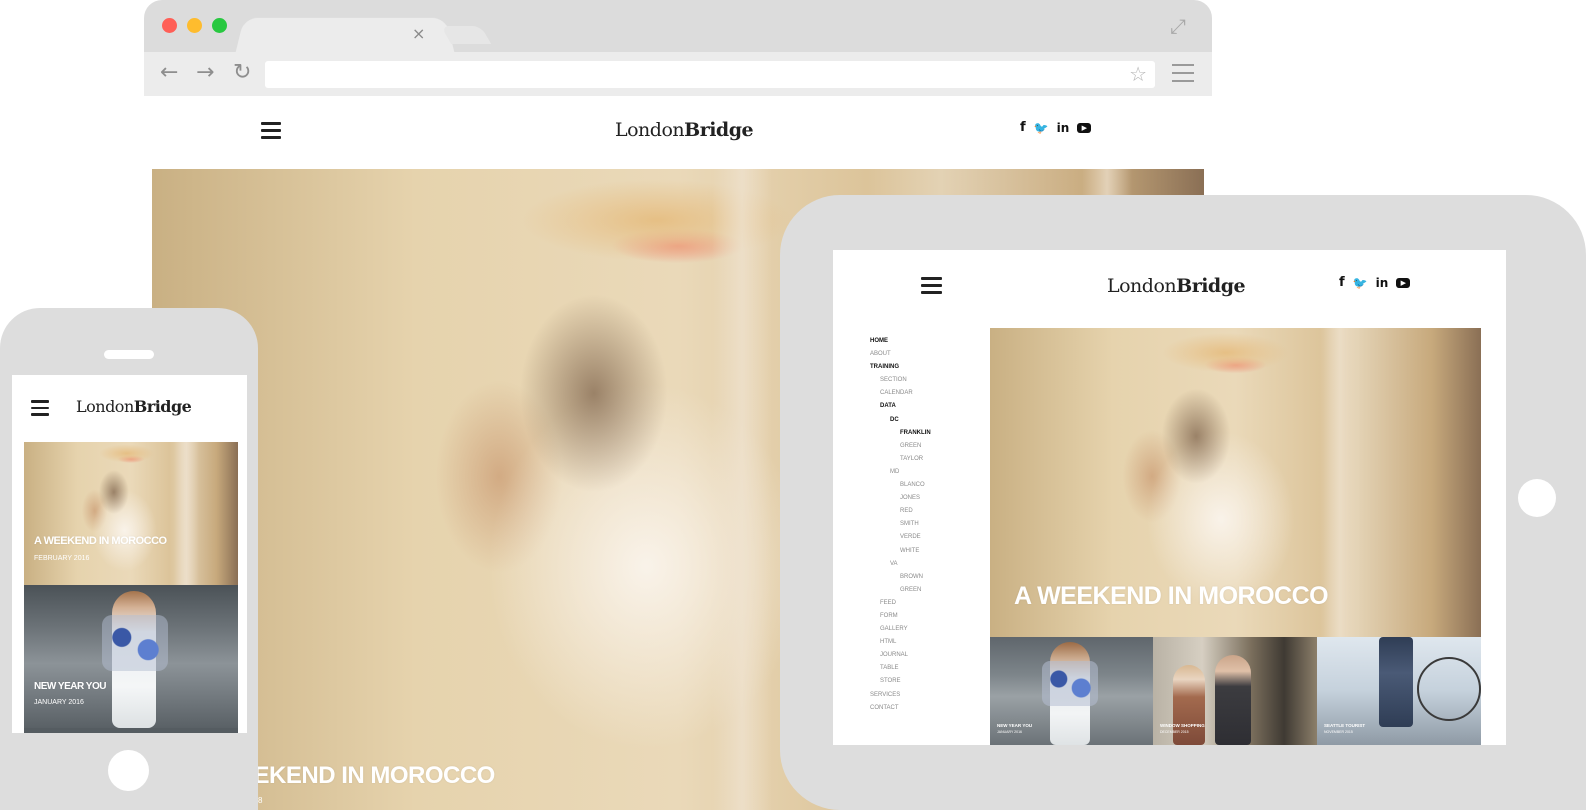 The width and height of the screenshot is (1586, 810). I want to click on back-arrow-icon: ←, so click(169, 73).